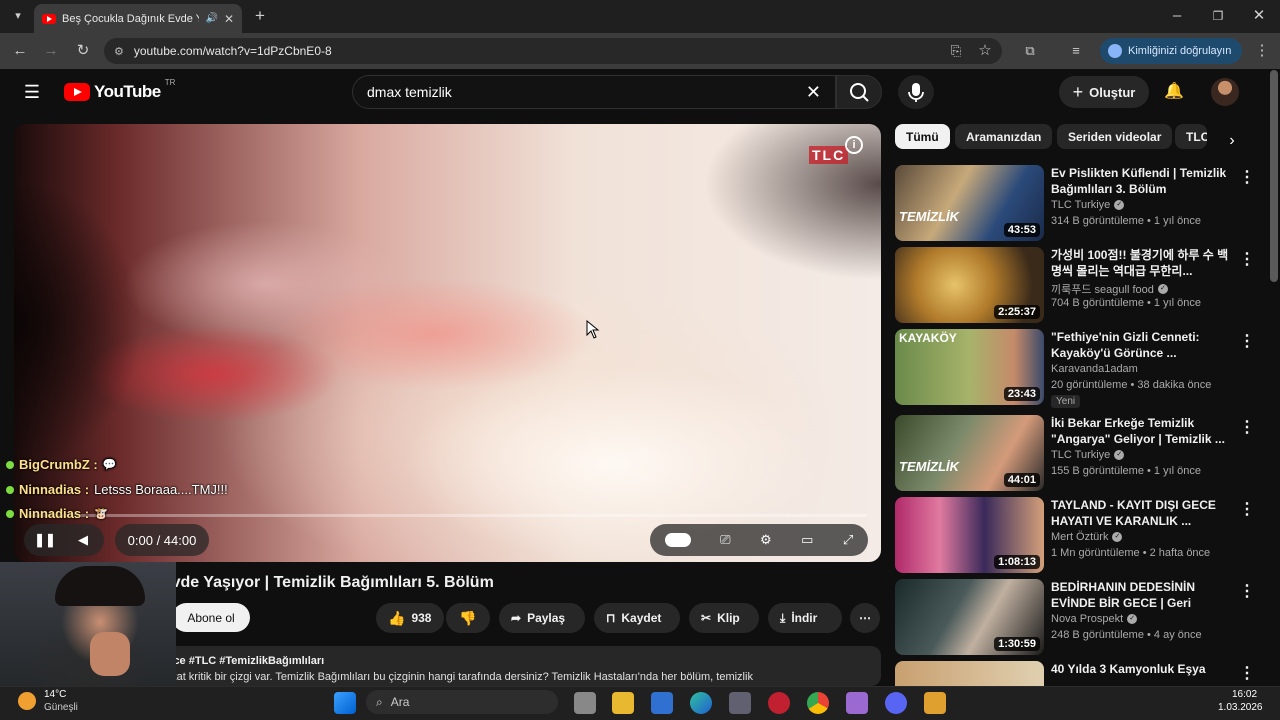  What do you see at coordinates (623, 703) in the screenshot?
I see `file-explorer-icon` at bounding box center [623, 703].